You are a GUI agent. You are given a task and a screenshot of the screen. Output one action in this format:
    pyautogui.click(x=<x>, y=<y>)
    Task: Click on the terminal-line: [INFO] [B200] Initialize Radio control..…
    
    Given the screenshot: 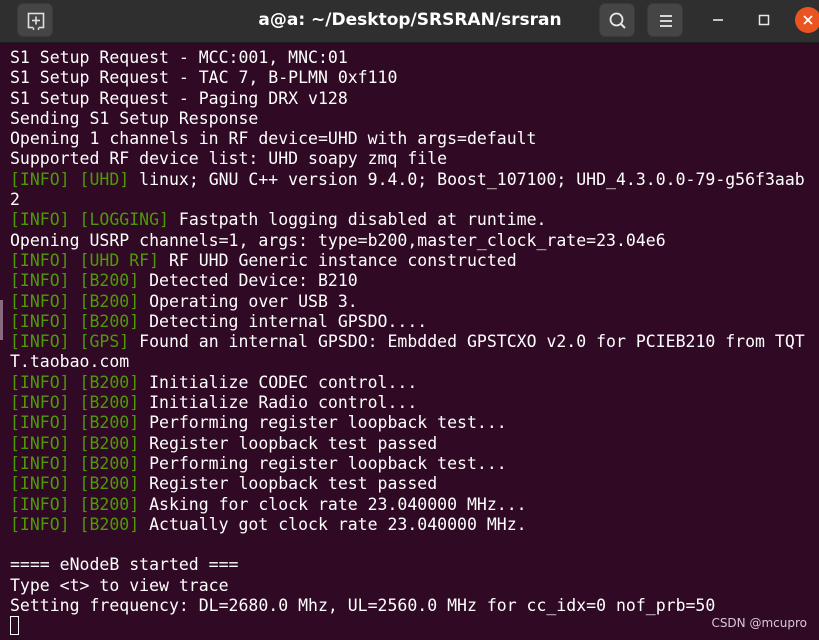 What is the action you would take?
    pyautogui.click(x=414, y=403)
    